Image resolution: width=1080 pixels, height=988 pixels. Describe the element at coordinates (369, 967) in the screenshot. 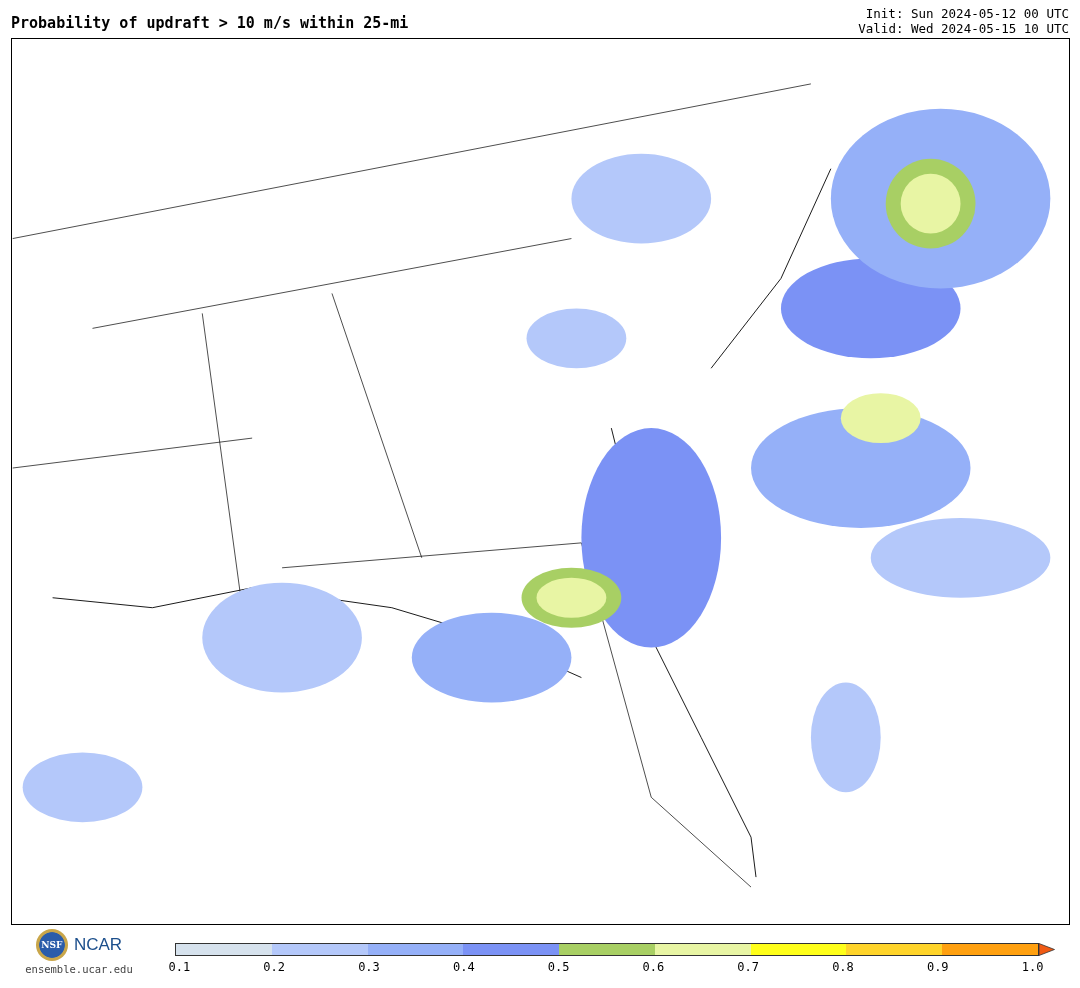

I see `tick-label: 0.3` at that location.